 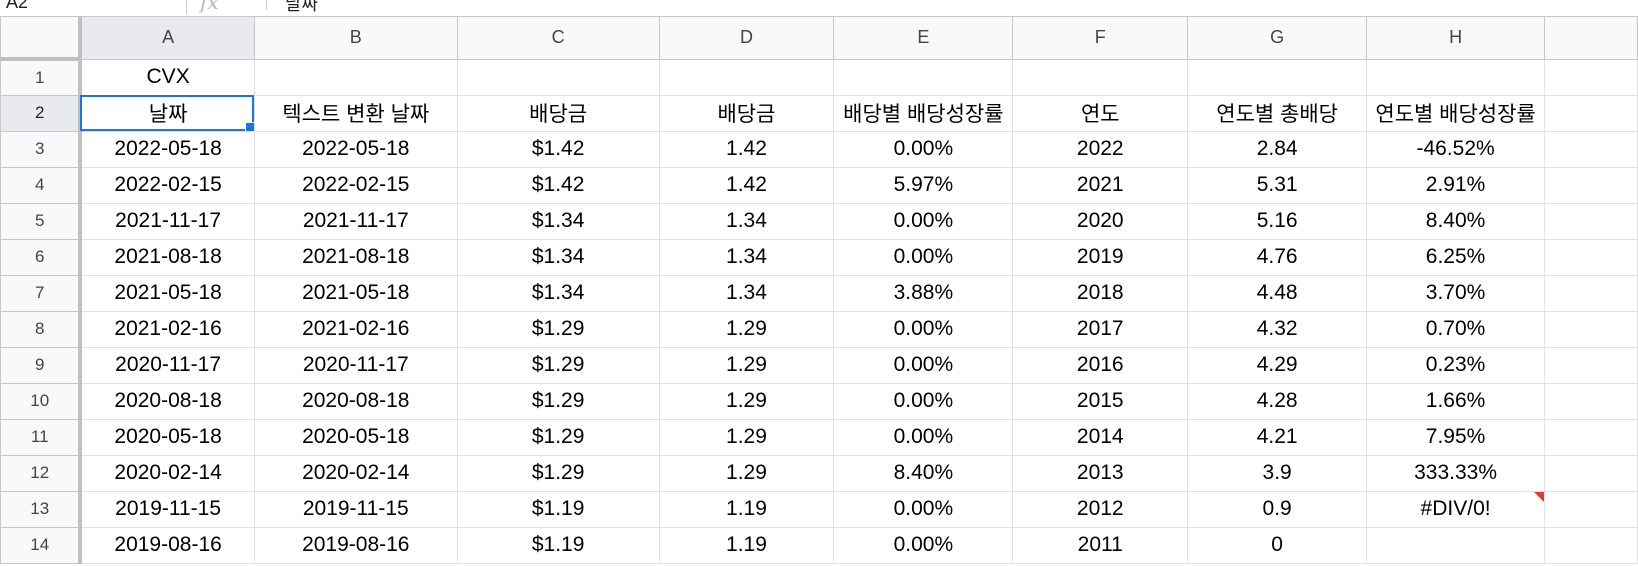 I want to click on fill-handle, so click(x=249, y=125).